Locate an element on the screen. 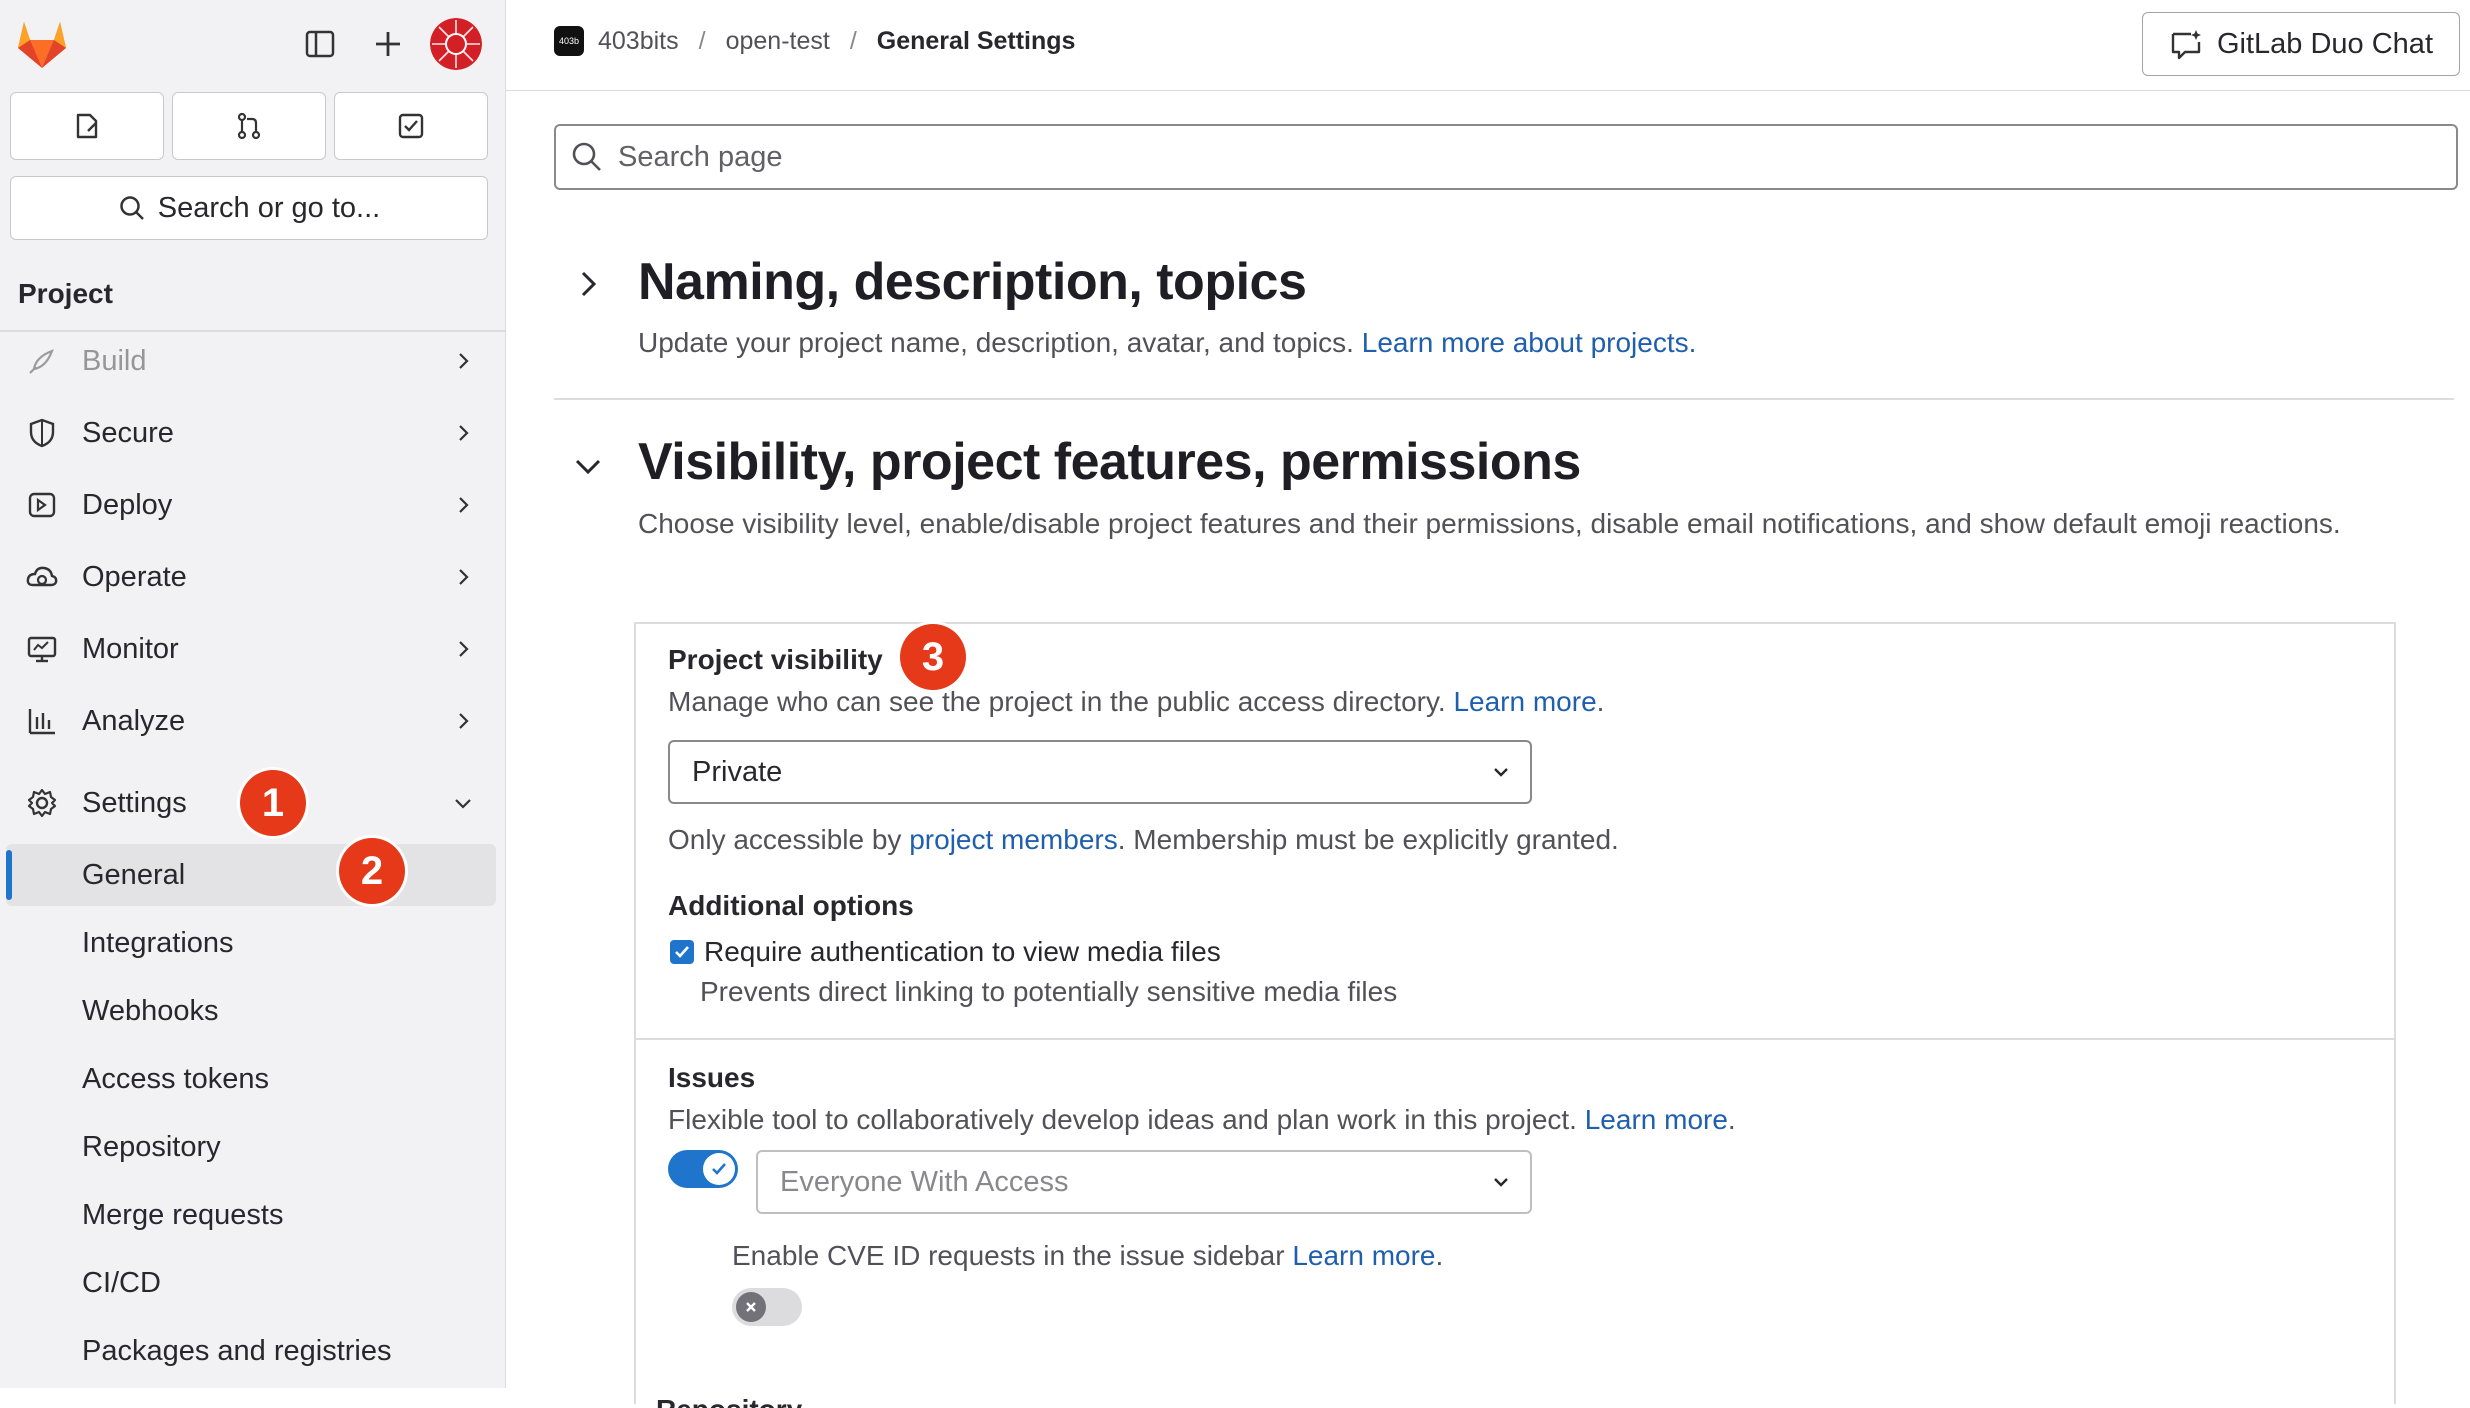 The width and height of the screenshot is (2470, 1408). issues-label: Issues is located at coordinates (712, 1077).